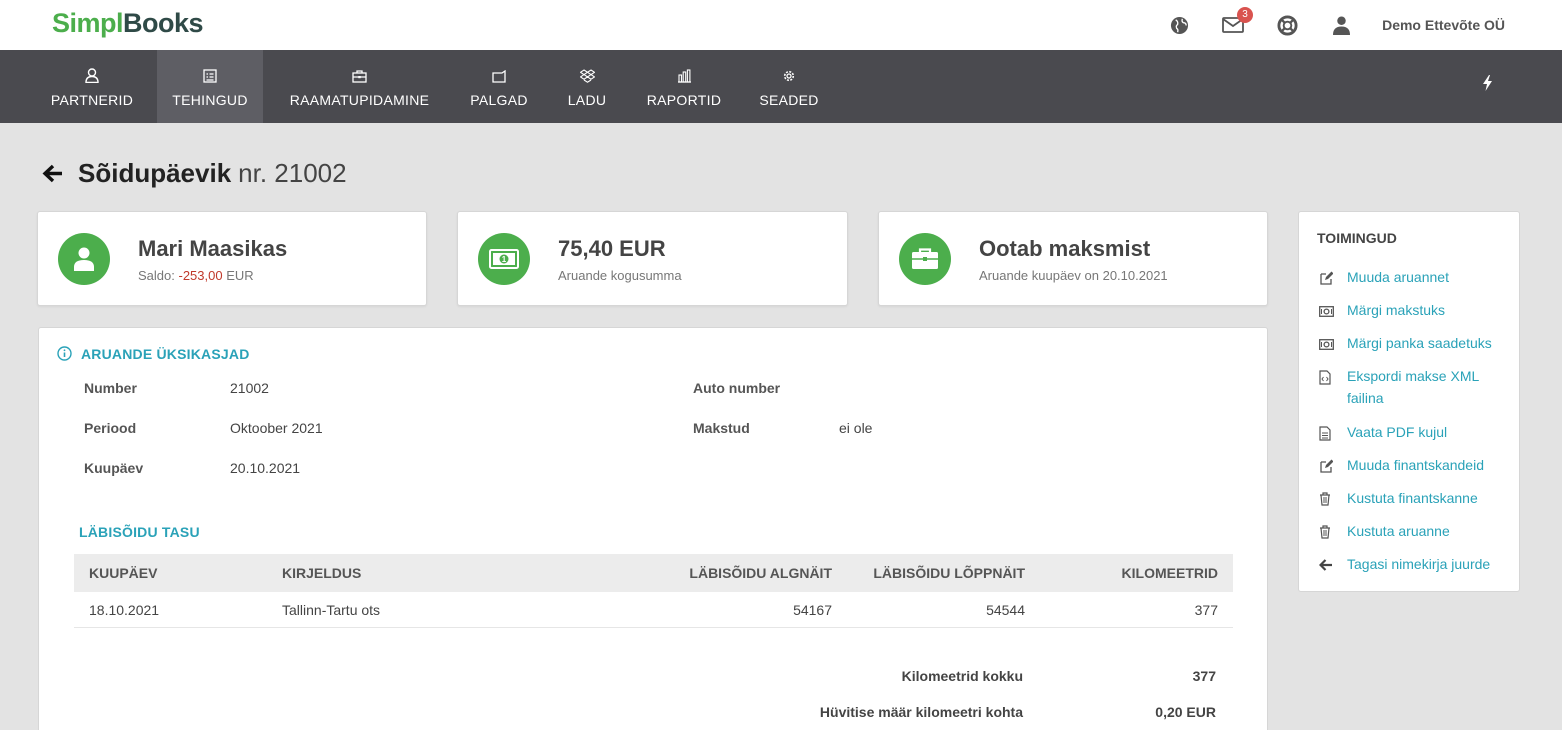 The image size is (1562, 730). I want to click on partner-card: Mari Maasikas Saldo: -253,00 EUR, so click(232, 258).